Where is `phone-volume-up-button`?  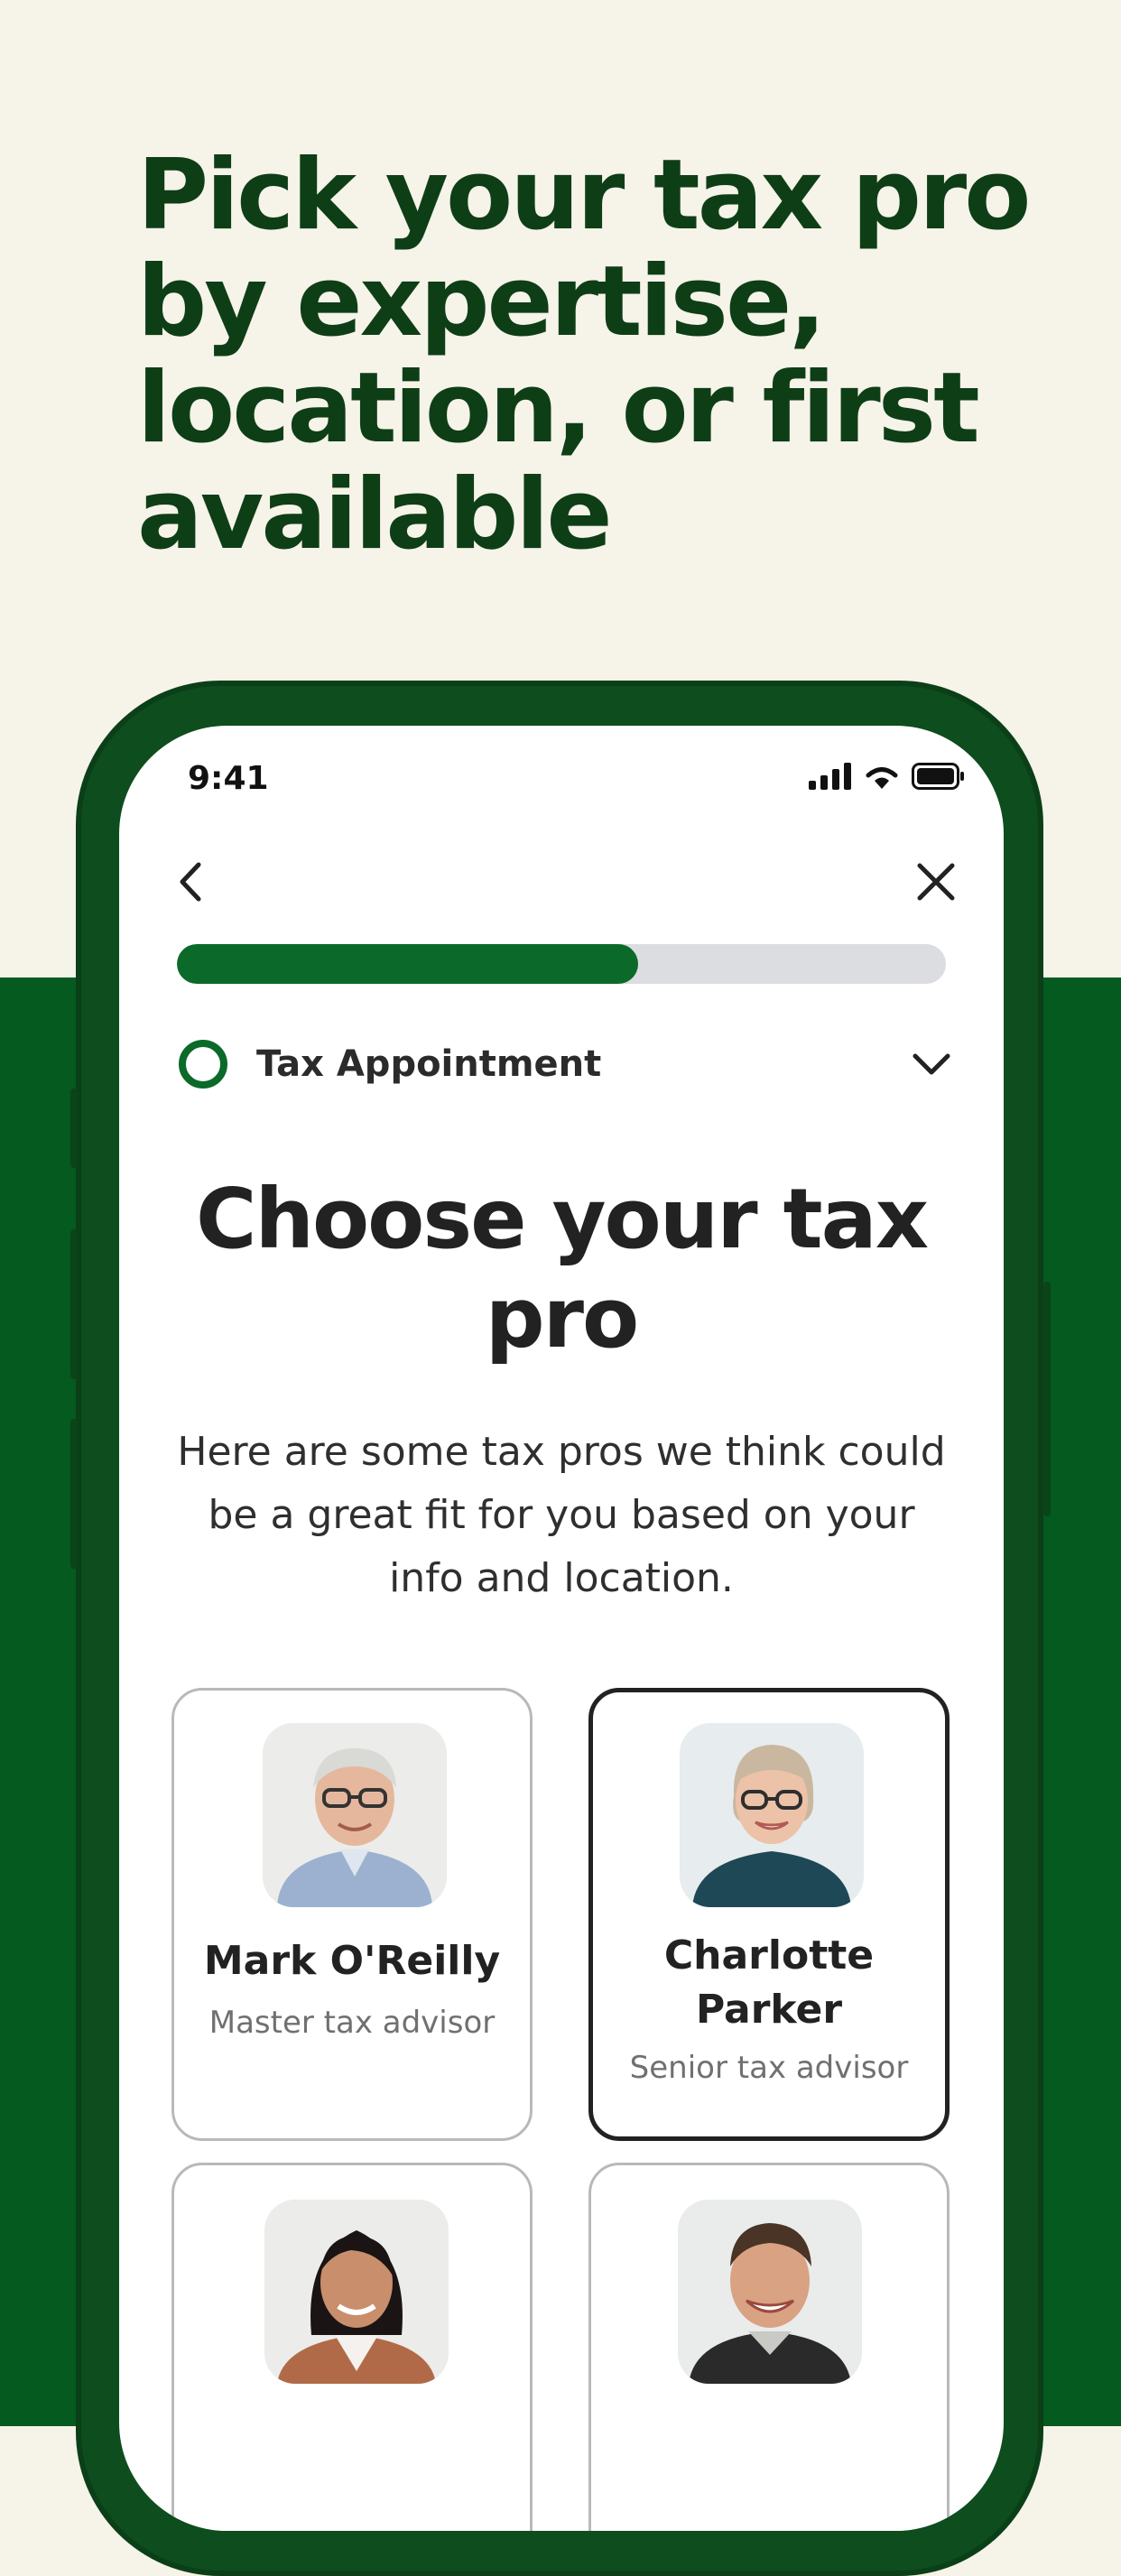
phone-volume-up-button is located at coordinates (74, 1304).